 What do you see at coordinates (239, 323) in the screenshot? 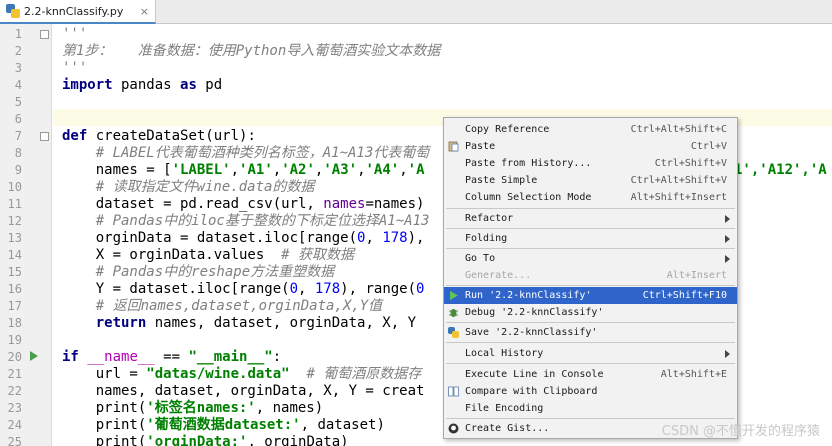
I see `code-line-18: return names, dataset, orginData, X, Y` at bounding box center [239, 323].